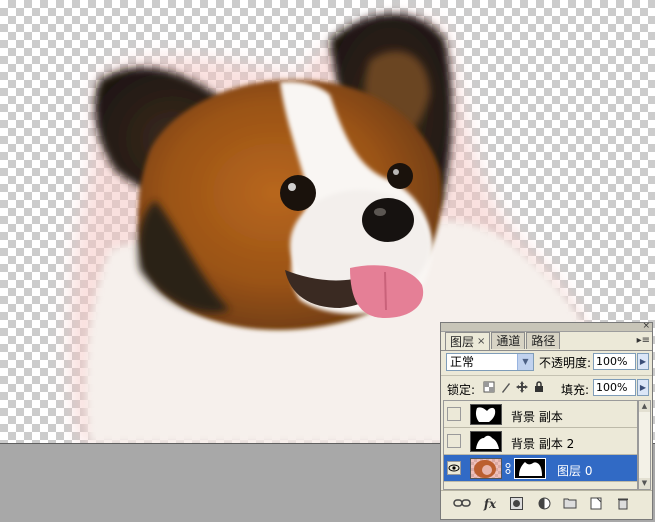 Image resolution: width=655 pixels, height=522 pixels. I want to click on tab-layers: 图层 ×, so click(468, 341).